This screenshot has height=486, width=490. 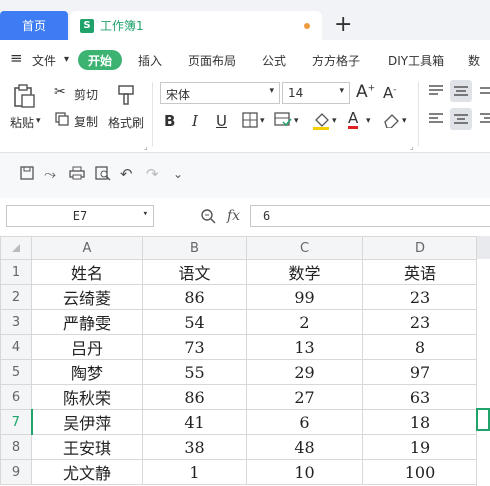 What do you see at coordinates (461, 119) in the screenshot?
I see `align-center-button` at bounding box center [461, 119].